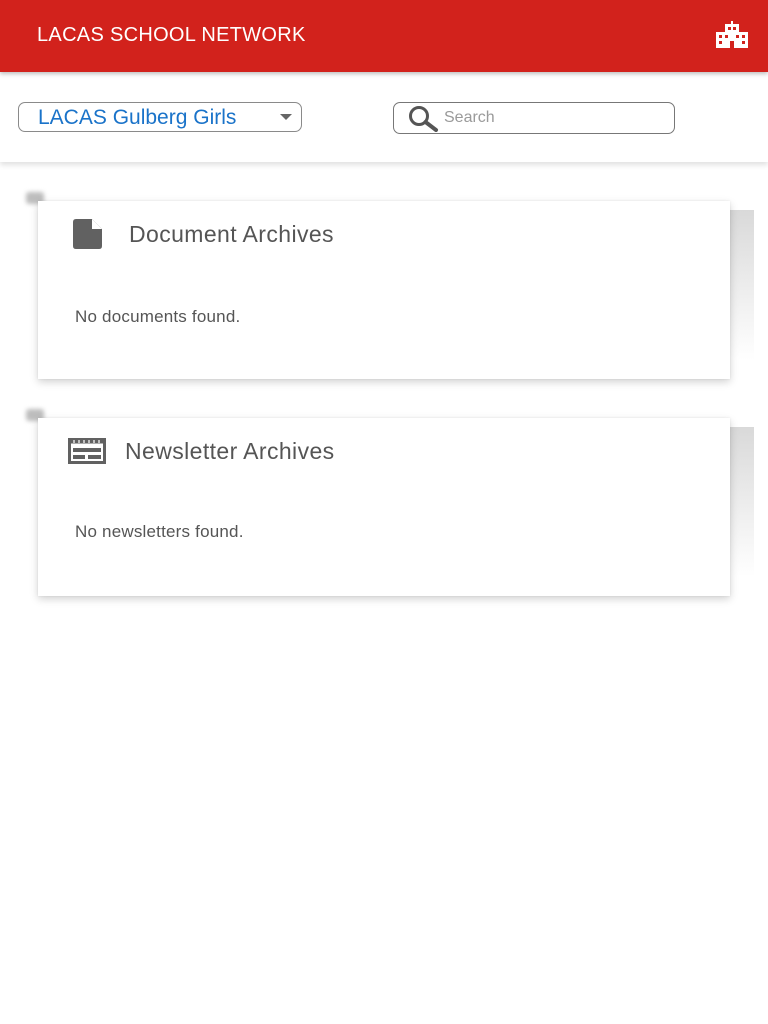  What do you see at coordinates (554, 118) in the screenshot?
I see `search-input` at bounding box center [554, 118].